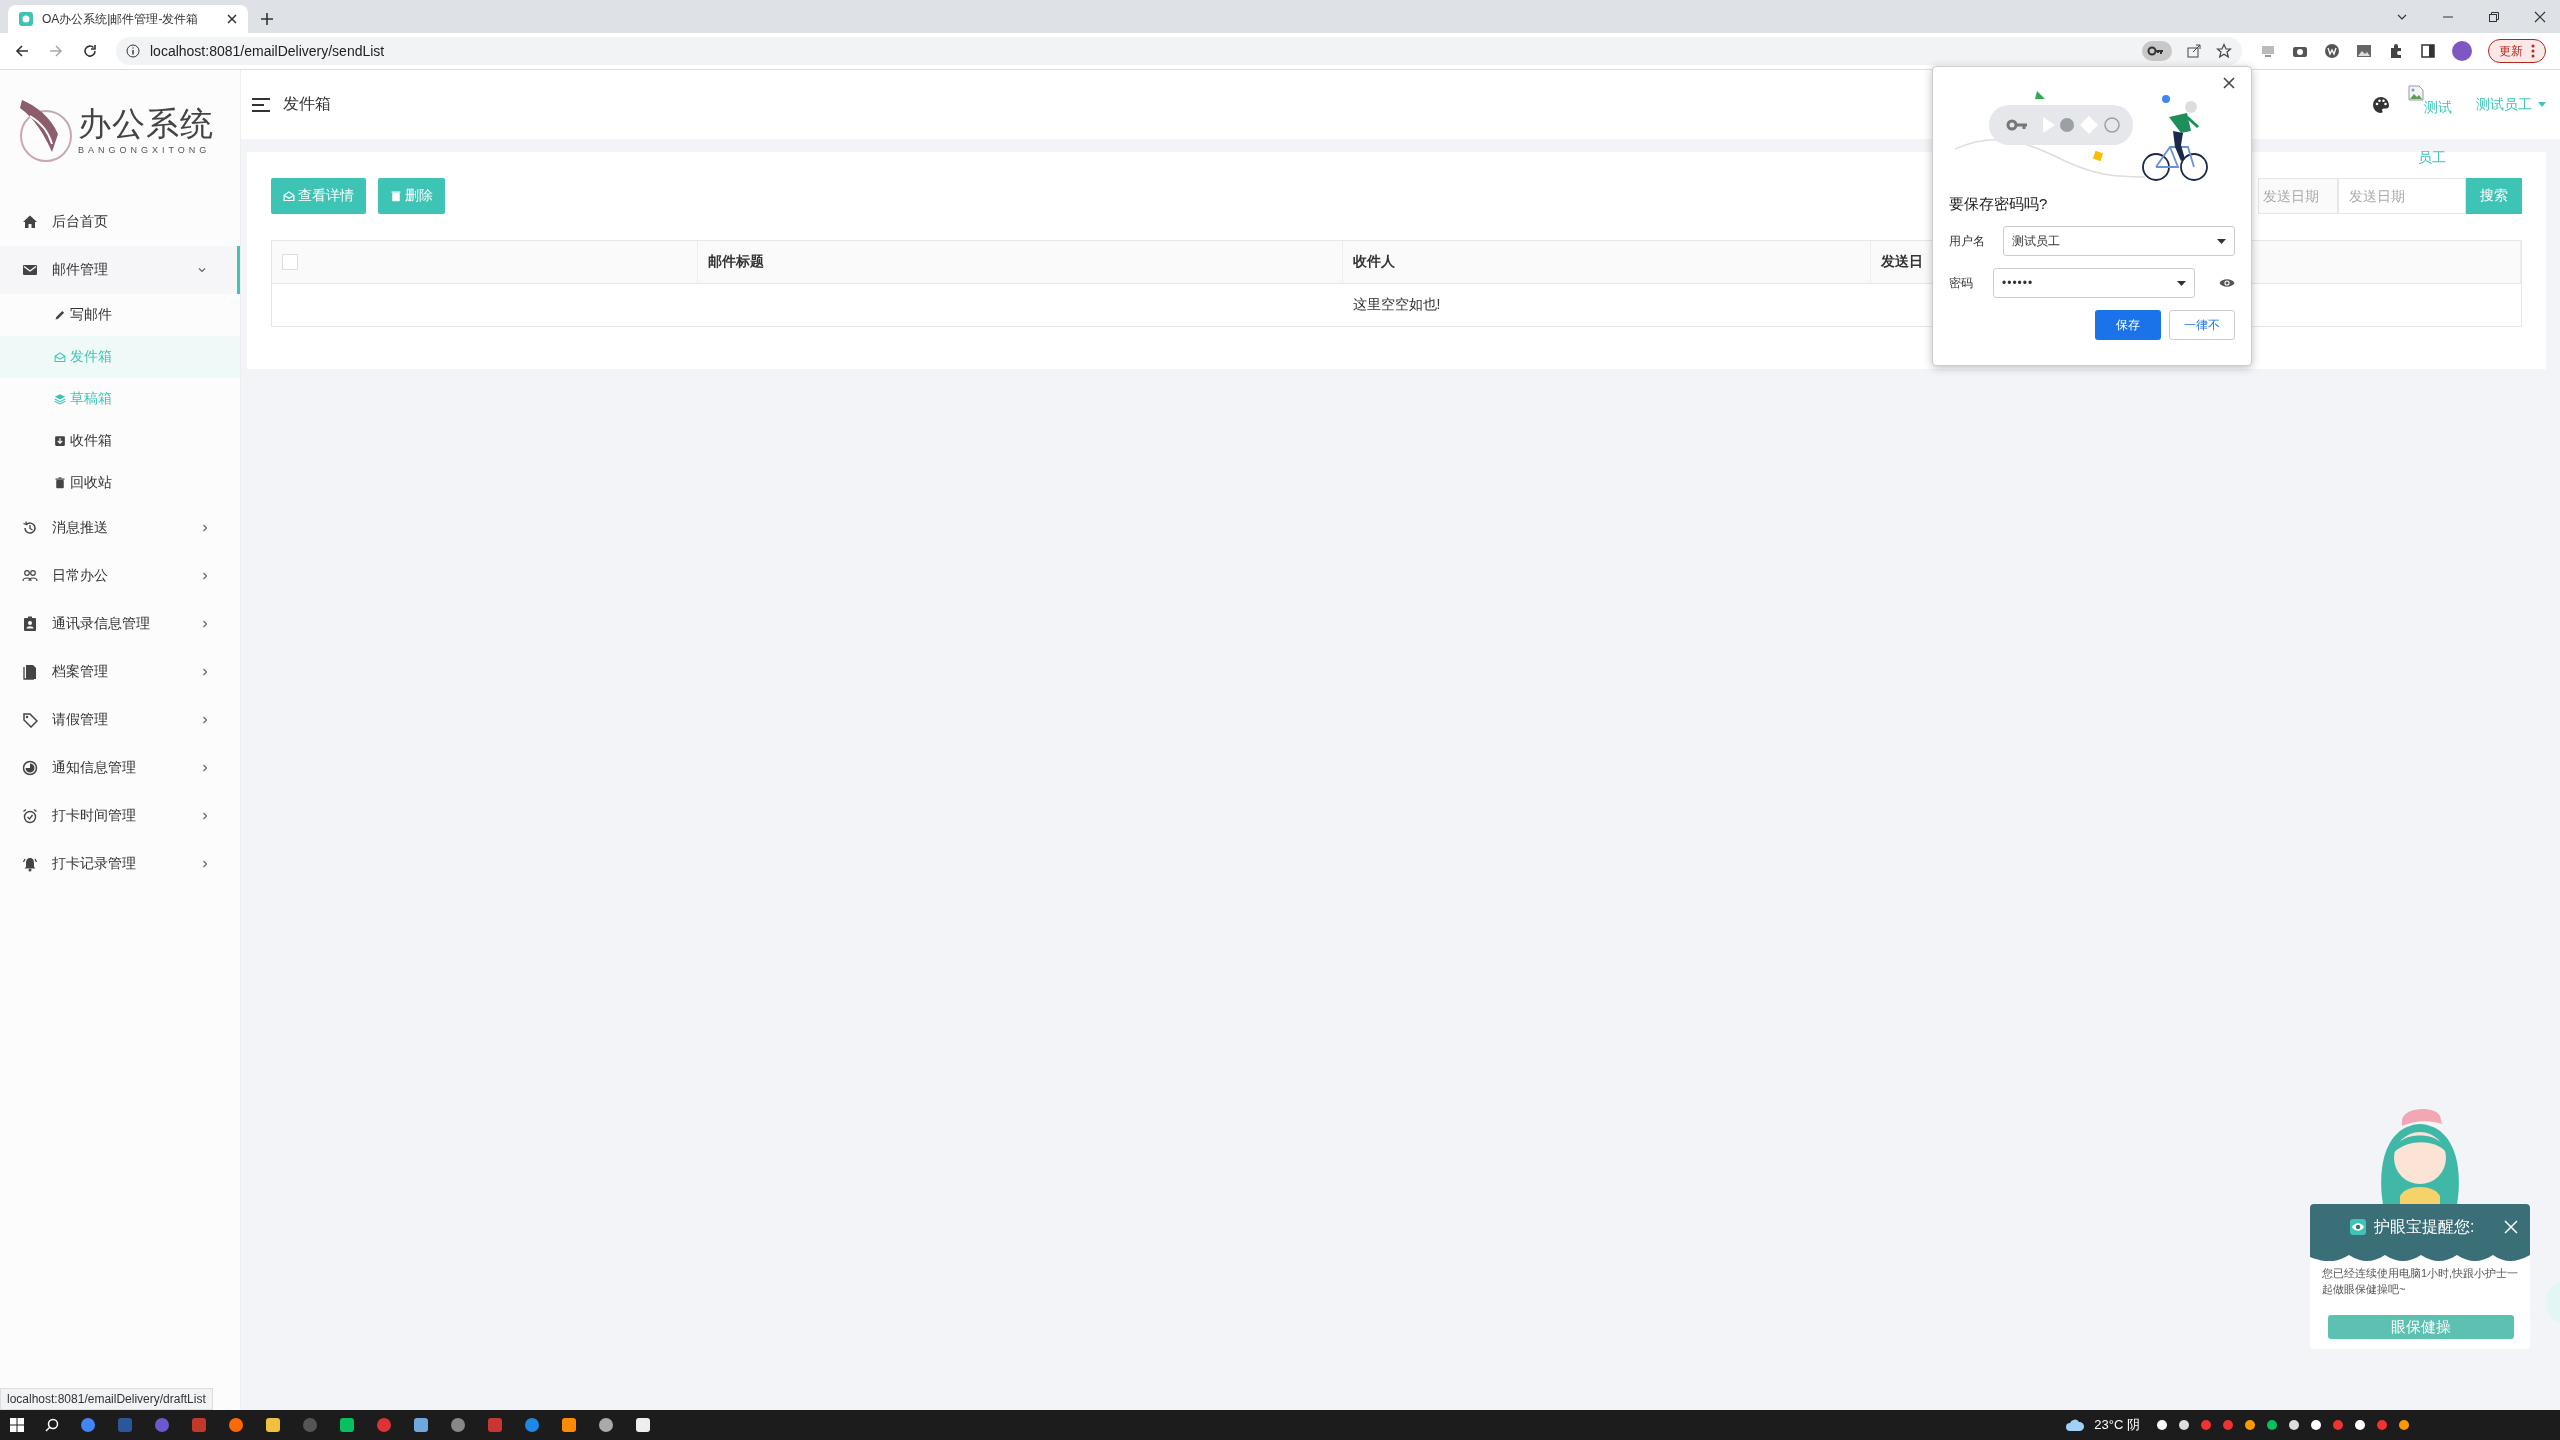  Describe the element at coordinates (30, 528) in the screenshot. I see `history-icon` at that location.